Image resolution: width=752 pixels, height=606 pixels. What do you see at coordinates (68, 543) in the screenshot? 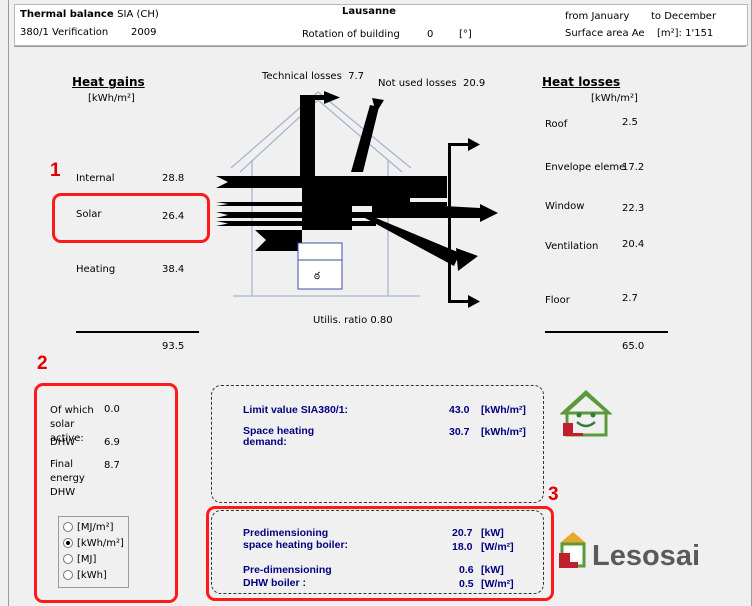
I see `radio-button-selected` at bounding box center [68, 543].